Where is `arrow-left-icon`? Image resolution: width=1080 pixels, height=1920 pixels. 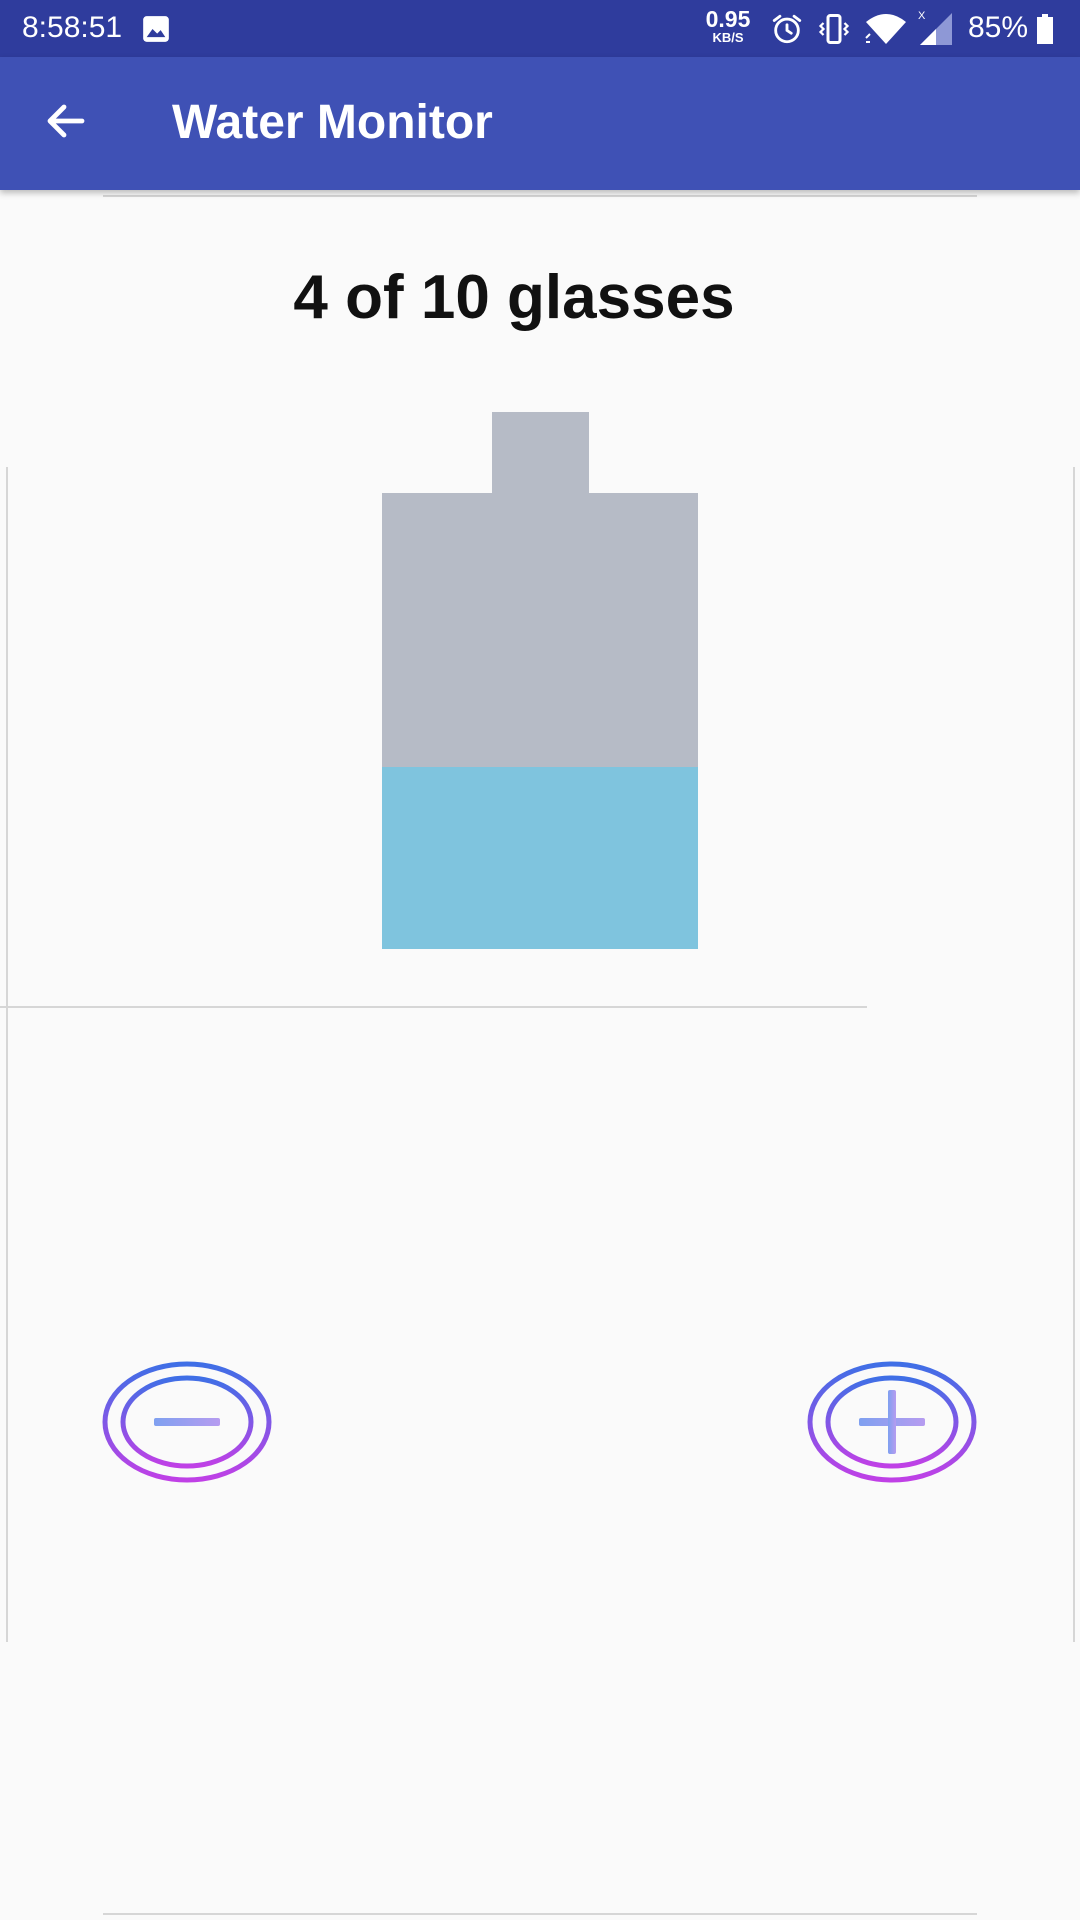 arrow-left-icon is located at coordinates (66, 123).